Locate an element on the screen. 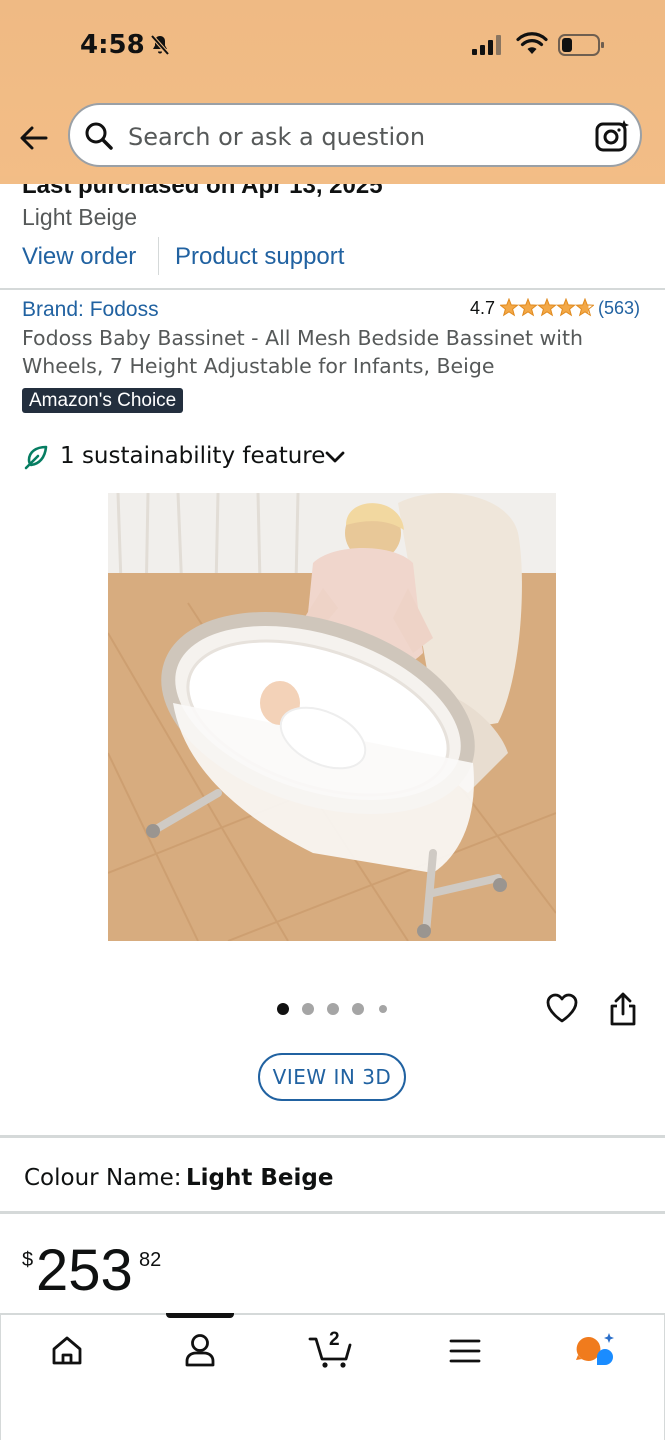  product-support-link: Product support is located at coordinates (259, 257).